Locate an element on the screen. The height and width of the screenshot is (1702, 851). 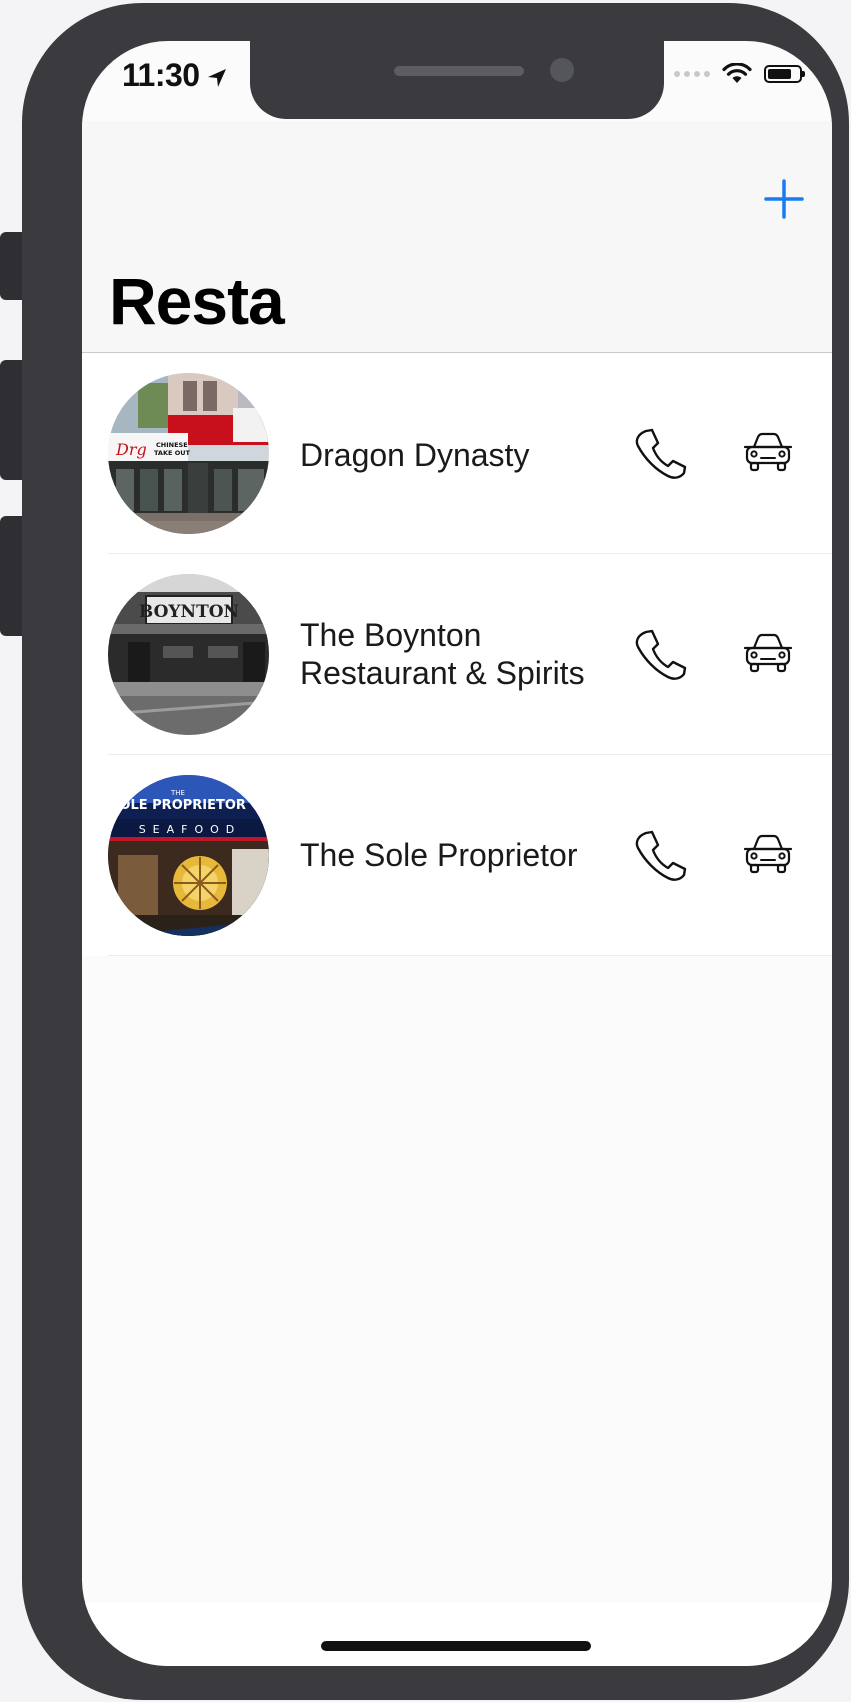
front-camera is located at coordinates (562, 70).